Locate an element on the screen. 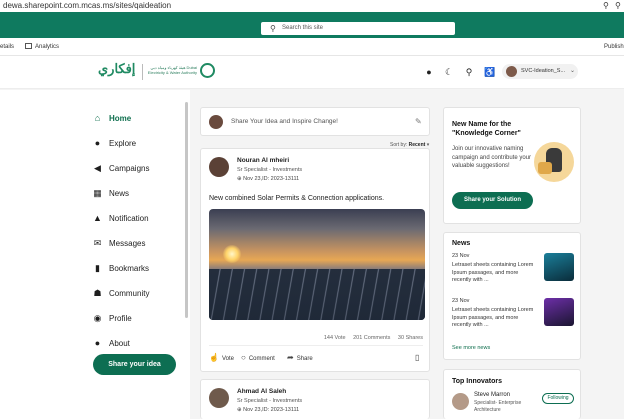  sidebar-item-campaigns: ◀ Campaigns is located at coordinates (137, 169).